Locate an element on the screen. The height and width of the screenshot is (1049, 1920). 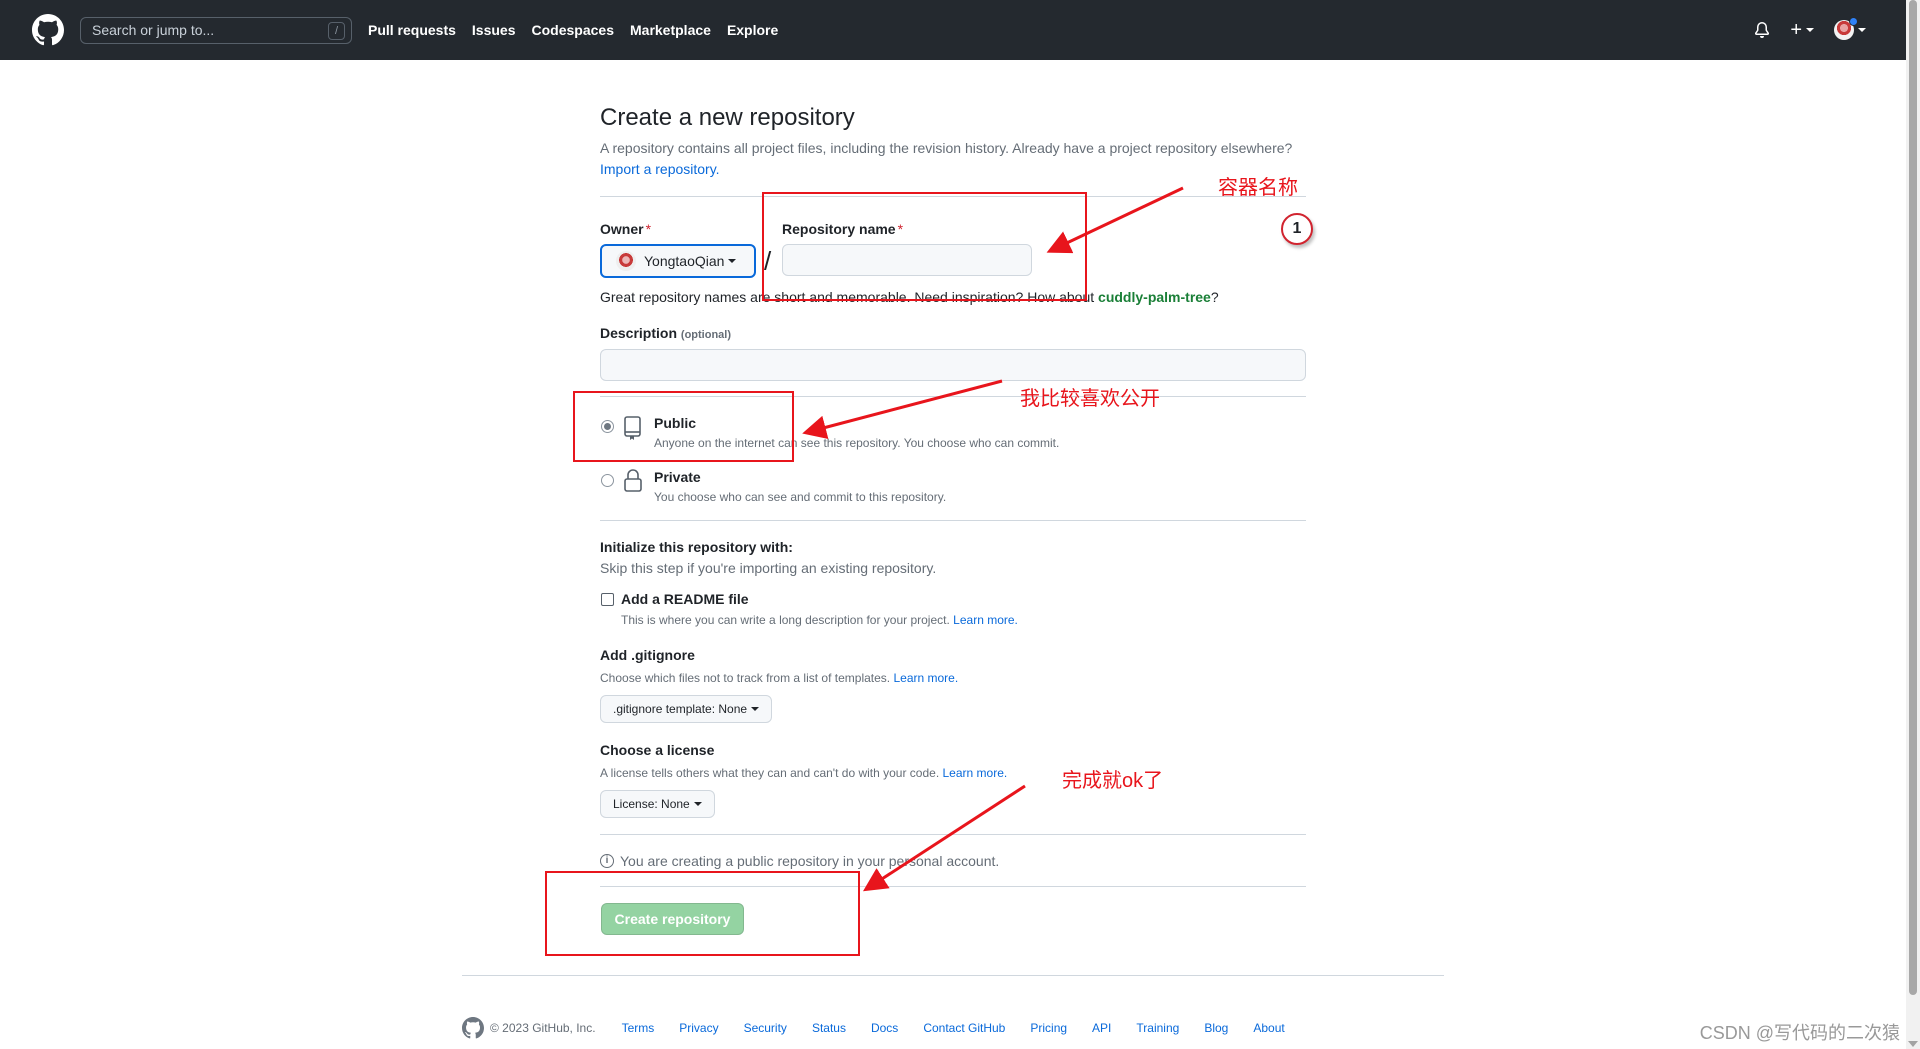
annotation-done-note: 完成就ok了 is located at coordinates (1113, 781).